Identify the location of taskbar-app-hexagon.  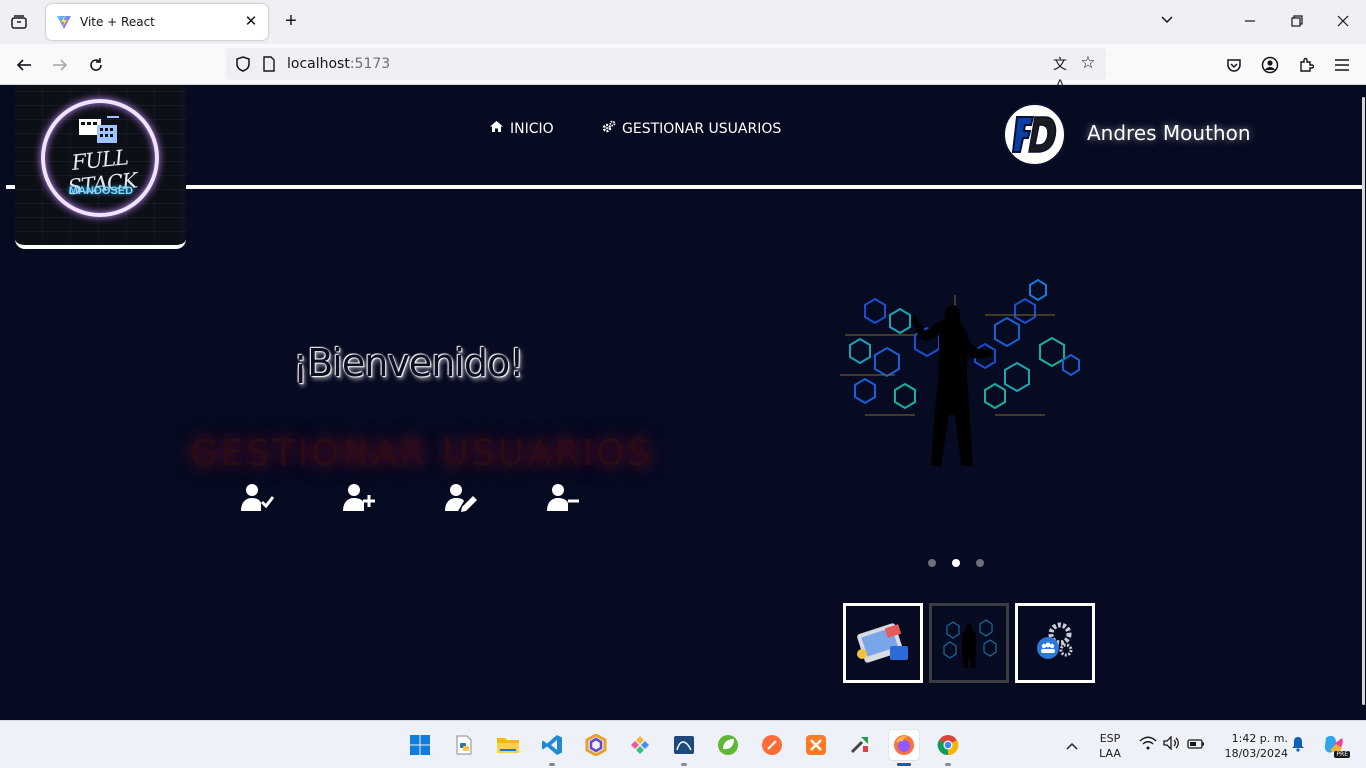
(596, 745).